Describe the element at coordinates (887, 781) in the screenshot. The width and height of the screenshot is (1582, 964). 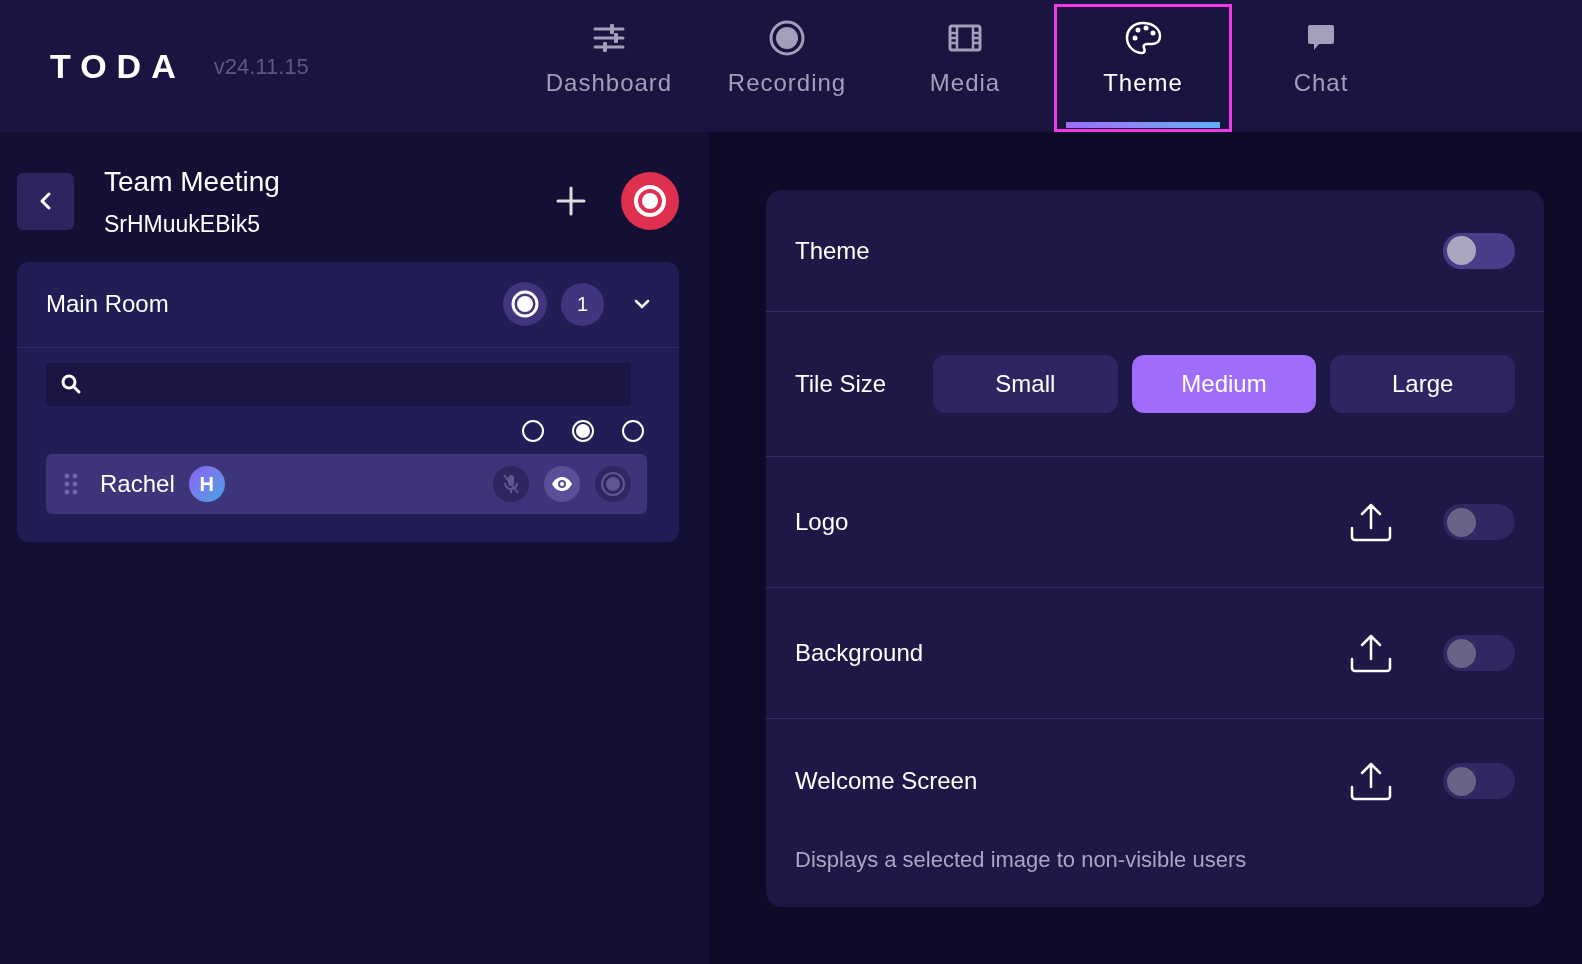
I see `setting-label: Welcome Screen` at that location.